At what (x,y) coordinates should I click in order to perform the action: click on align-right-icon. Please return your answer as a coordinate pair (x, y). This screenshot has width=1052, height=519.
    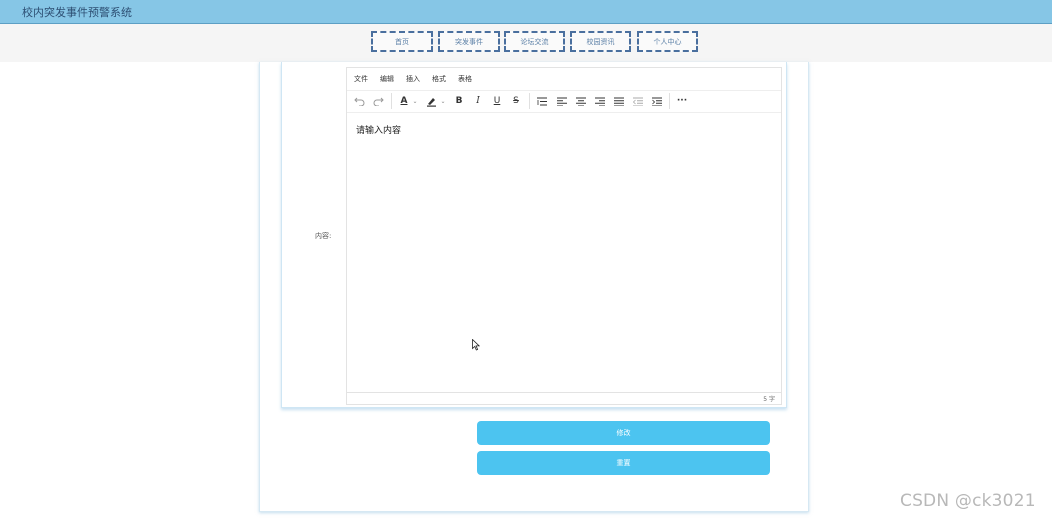
    Looking at the image, I should click on (600, 101).